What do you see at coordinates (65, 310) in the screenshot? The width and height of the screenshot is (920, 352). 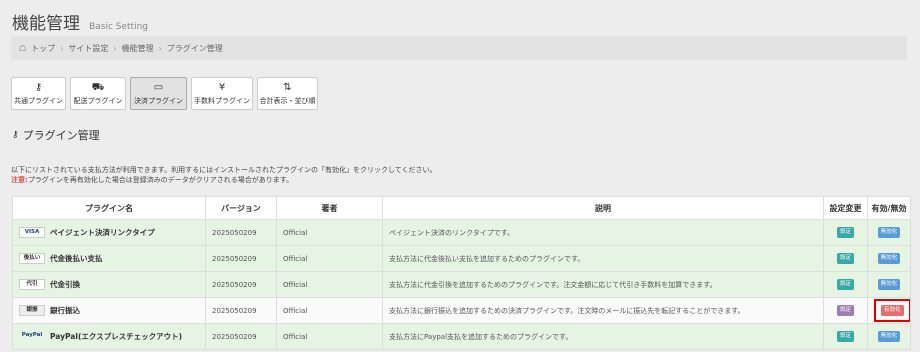 I see `plugin-name: 銀行振込` at bounding box center [65, 310].